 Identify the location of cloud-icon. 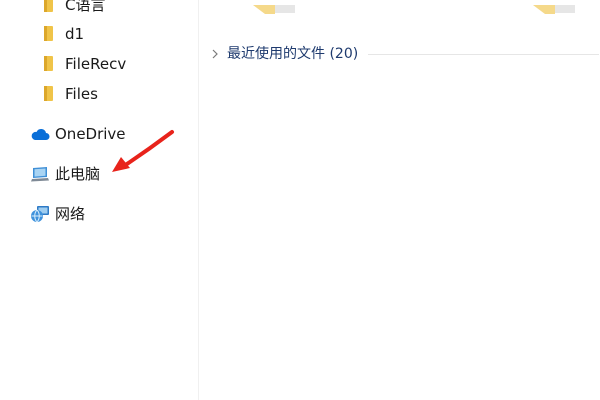
(40, 133).